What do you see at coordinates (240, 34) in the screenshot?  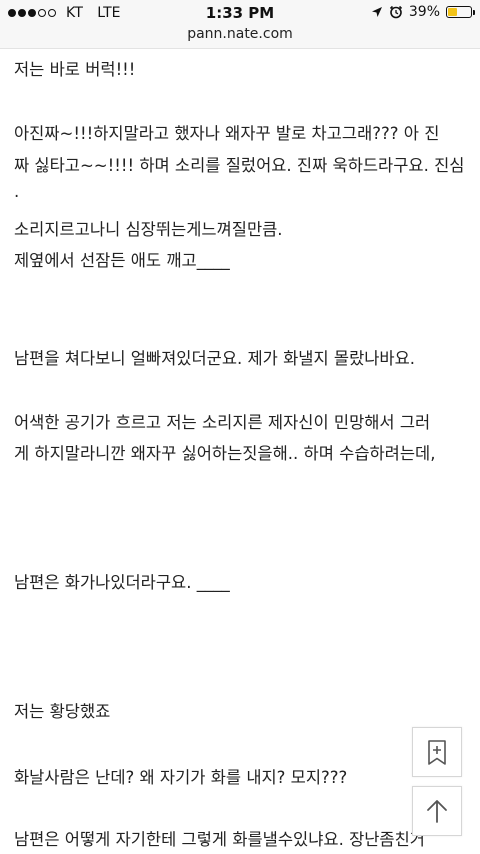 I see `url-text: pann.nate.com` at bounding box center [240, 34].